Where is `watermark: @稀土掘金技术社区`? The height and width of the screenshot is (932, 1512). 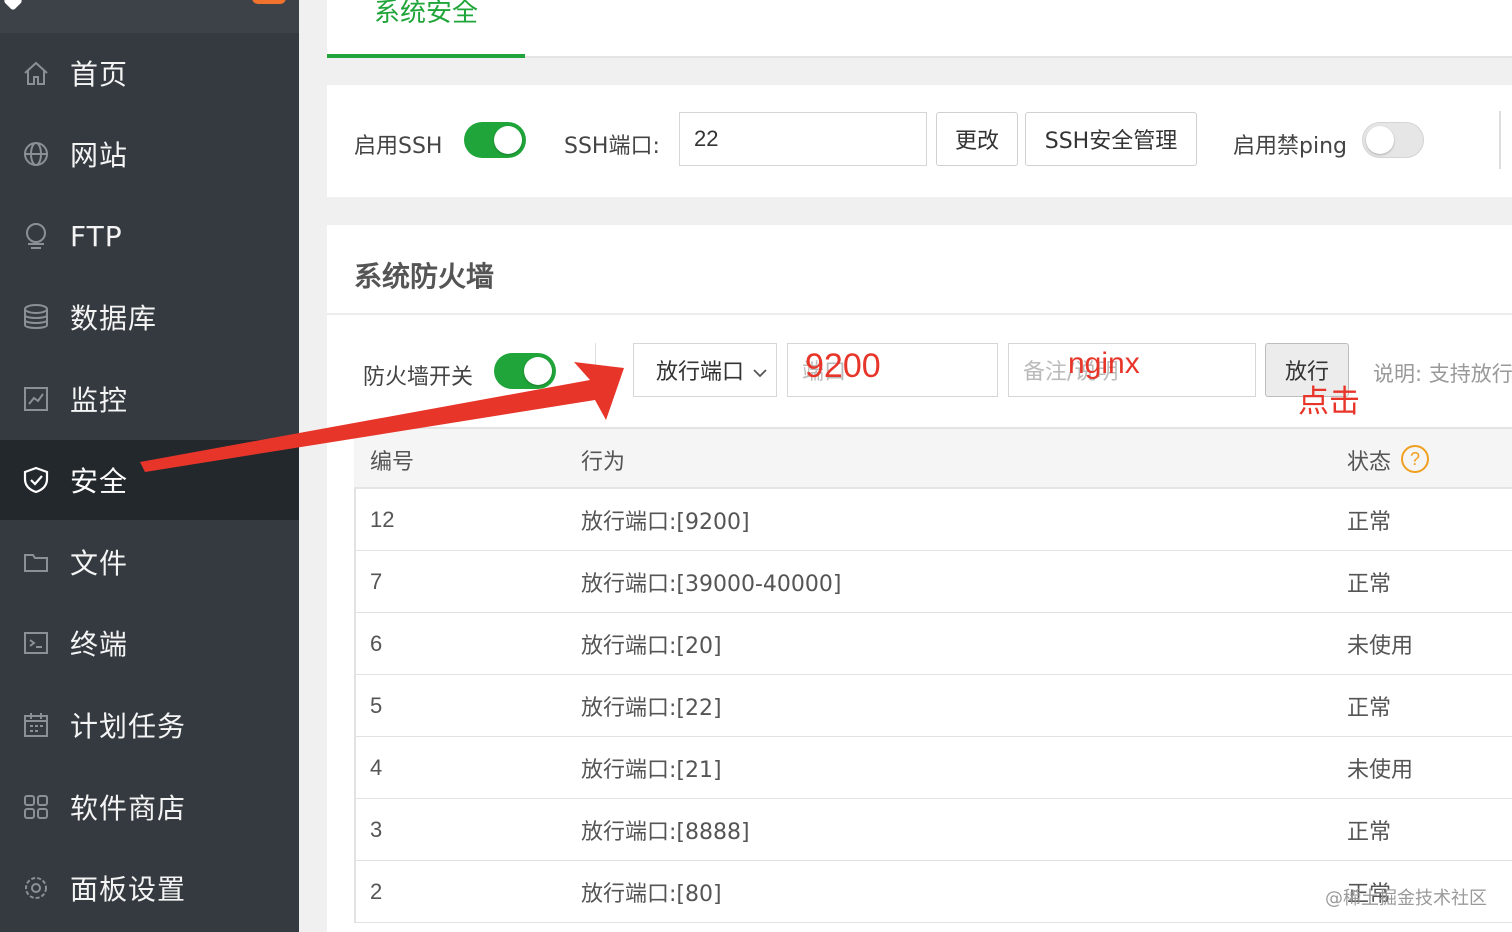
watermark: @稀土掘金技术社区 is located at coordinates (1406, 898).